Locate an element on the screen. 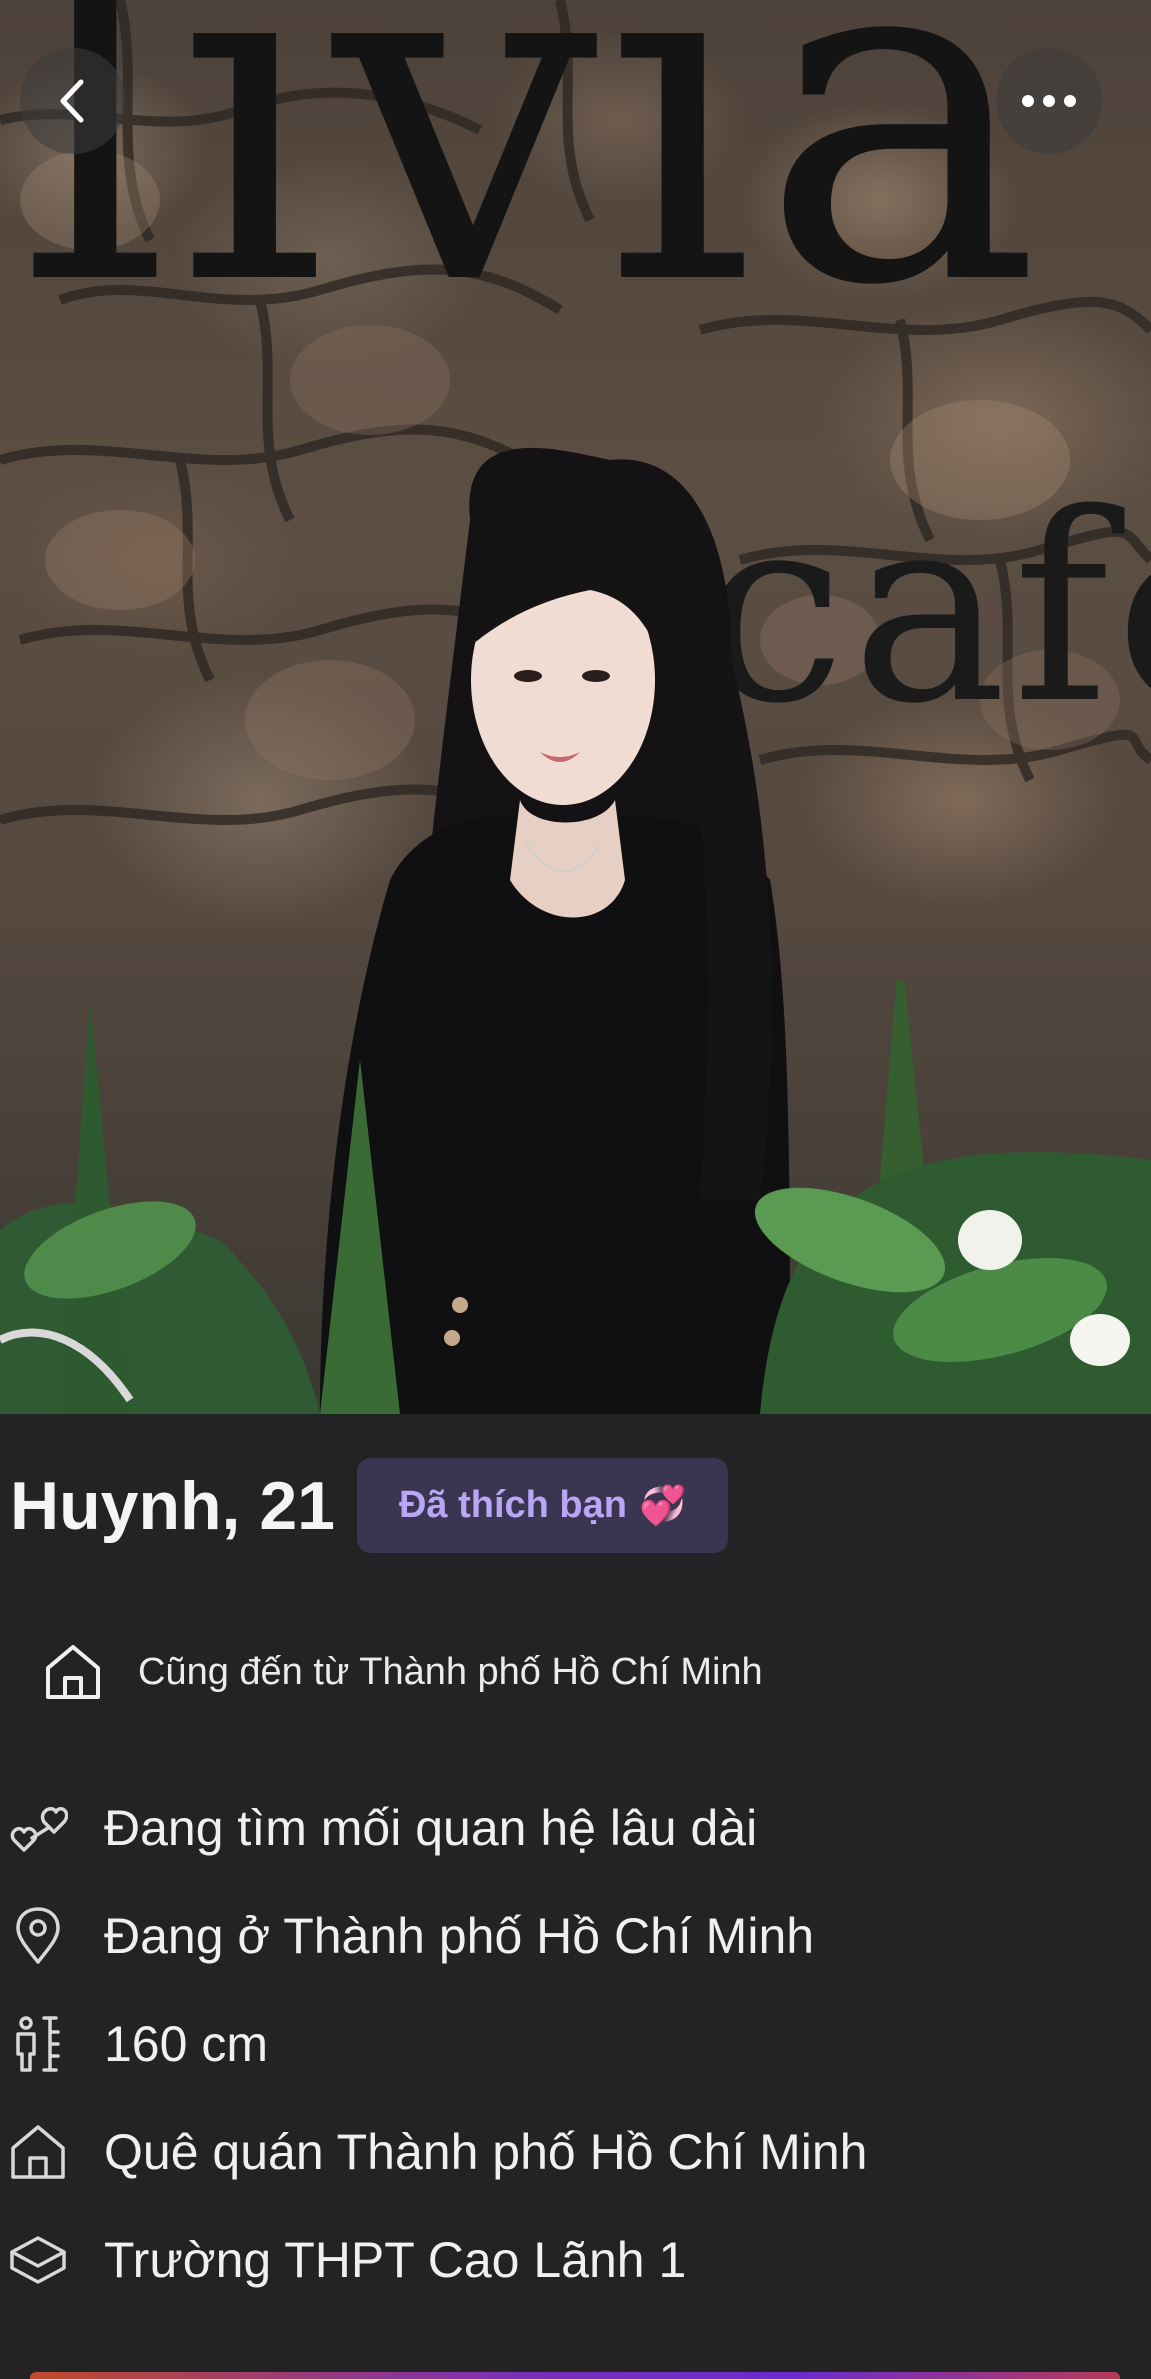 This screenshot has width=1151, height=2379. detail-row-hometown: Quê quán Thành phố Hồ Chí Minh is located at coordinates (437, 2152).